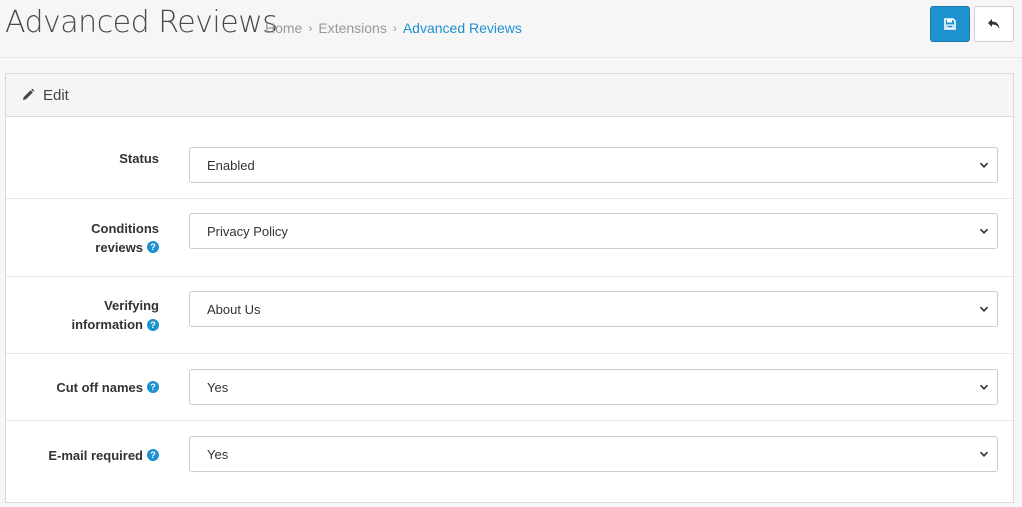 The width and height of the screenshot is (1022, 507). Describe the element at coordinates (593, 454) in the screenshot. I see `email-required-select: Yes` at that location.